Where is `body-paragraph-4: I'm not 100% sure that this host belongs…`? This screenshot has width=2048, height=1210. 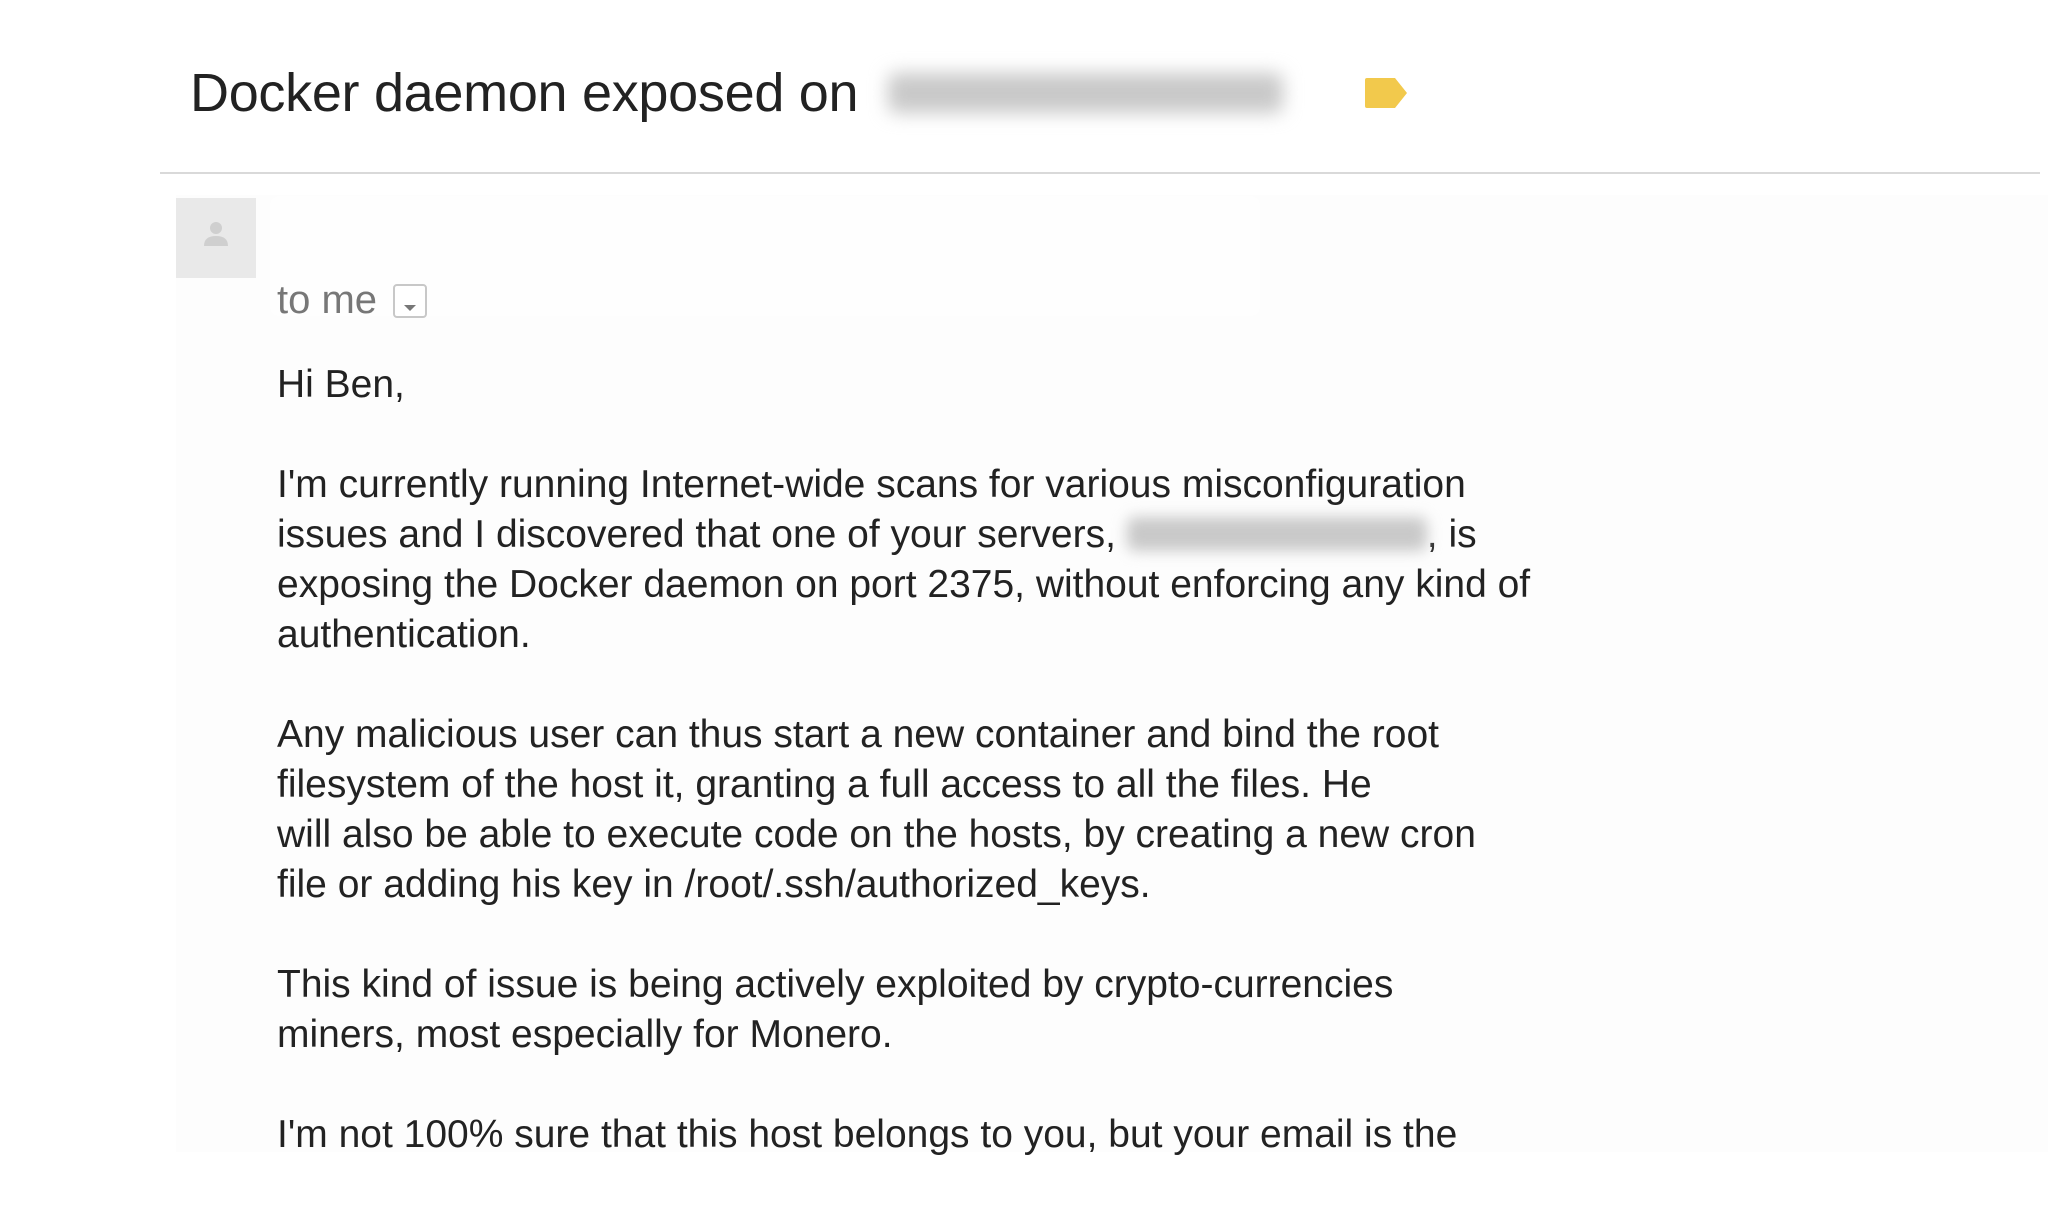
body-paragraph-4: I'm not 100% sure that this host belongs… is located at coordinates (1002, 1135).